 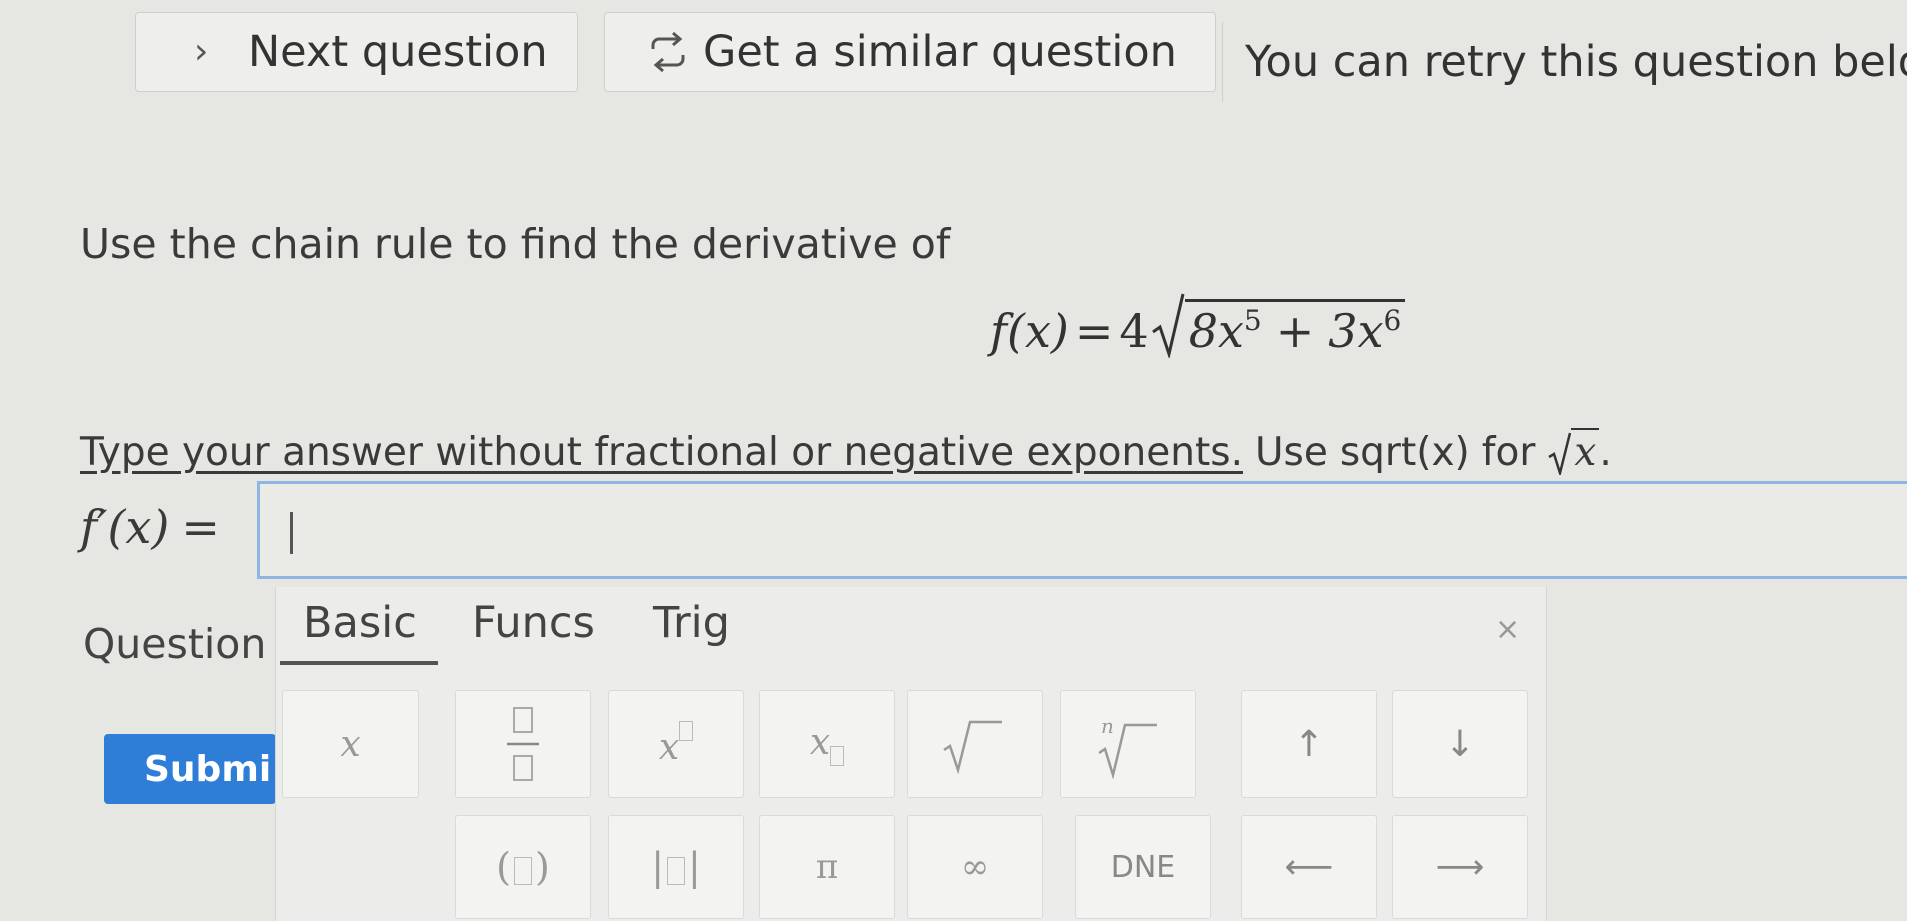 I want to click on radical-sign-icon, so click(x=1168, y=325).